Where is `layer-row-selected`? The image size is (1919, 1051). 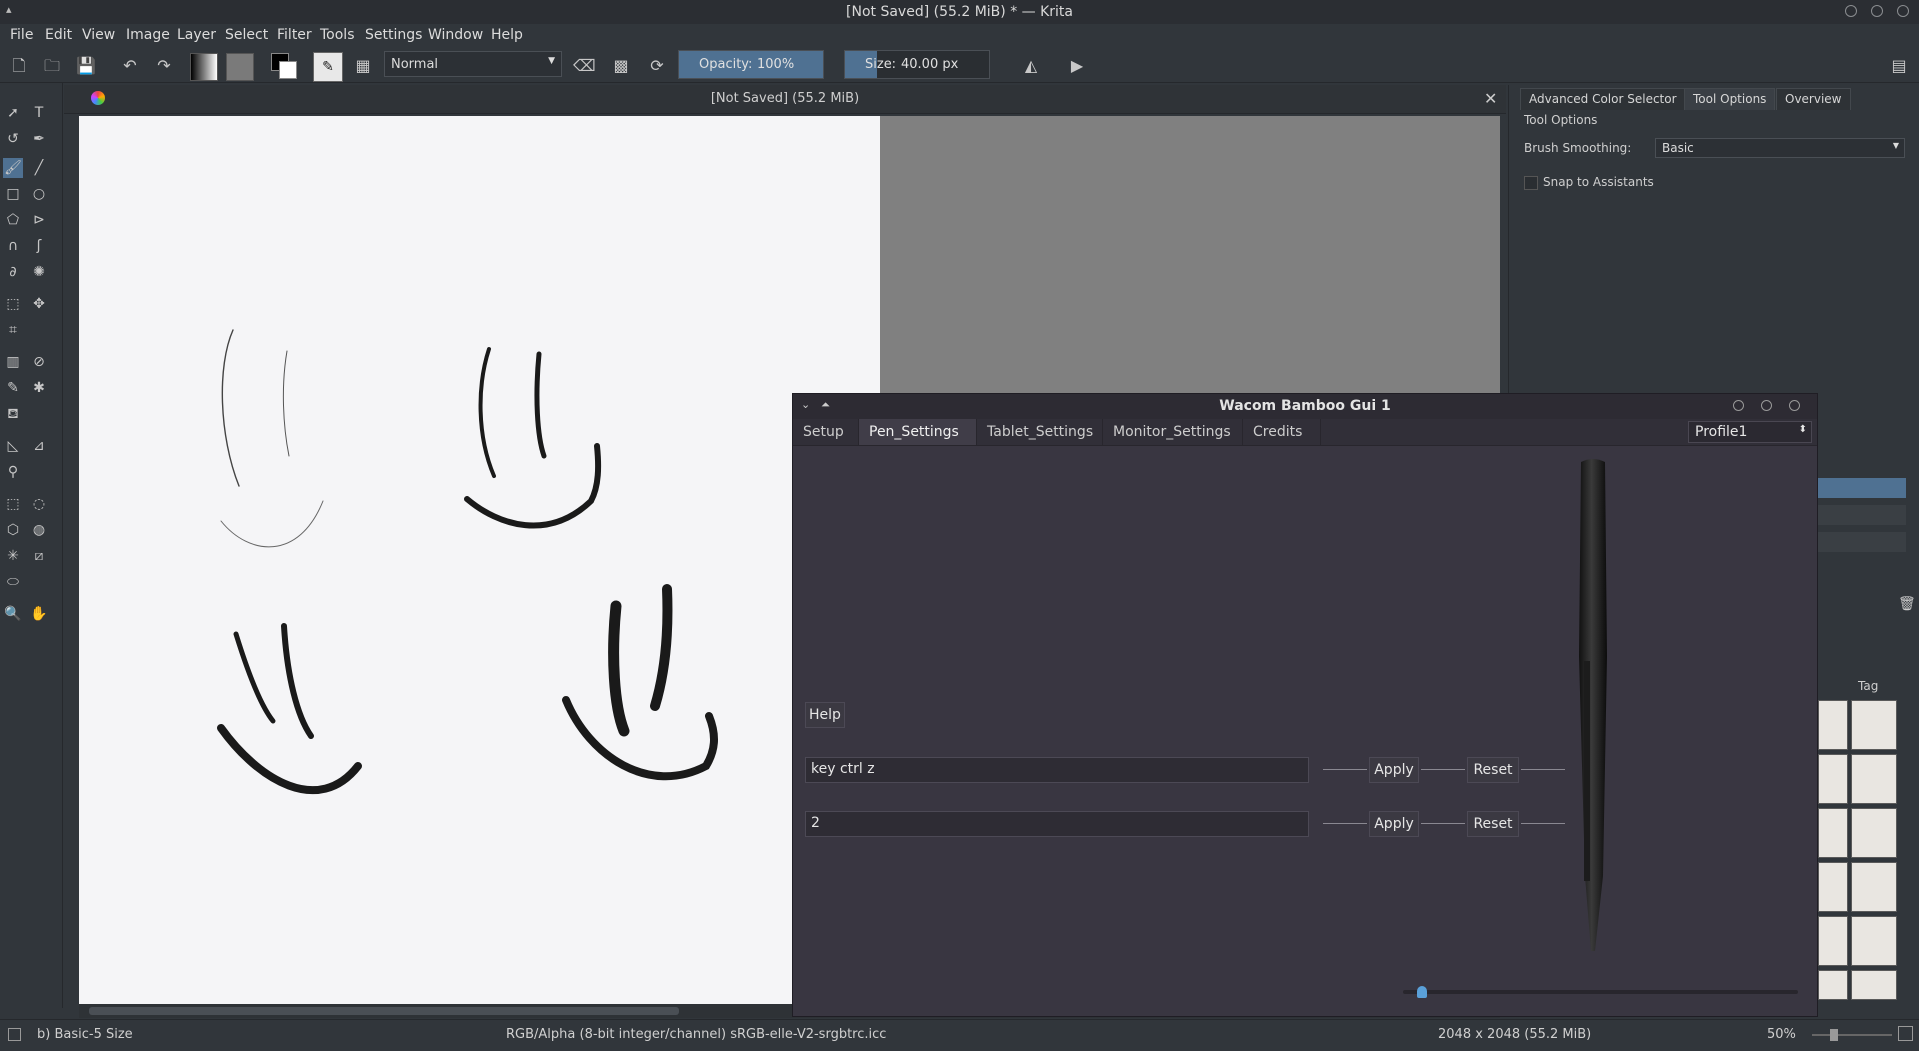 layer-row-selected is located at coordinates (1862, 488).